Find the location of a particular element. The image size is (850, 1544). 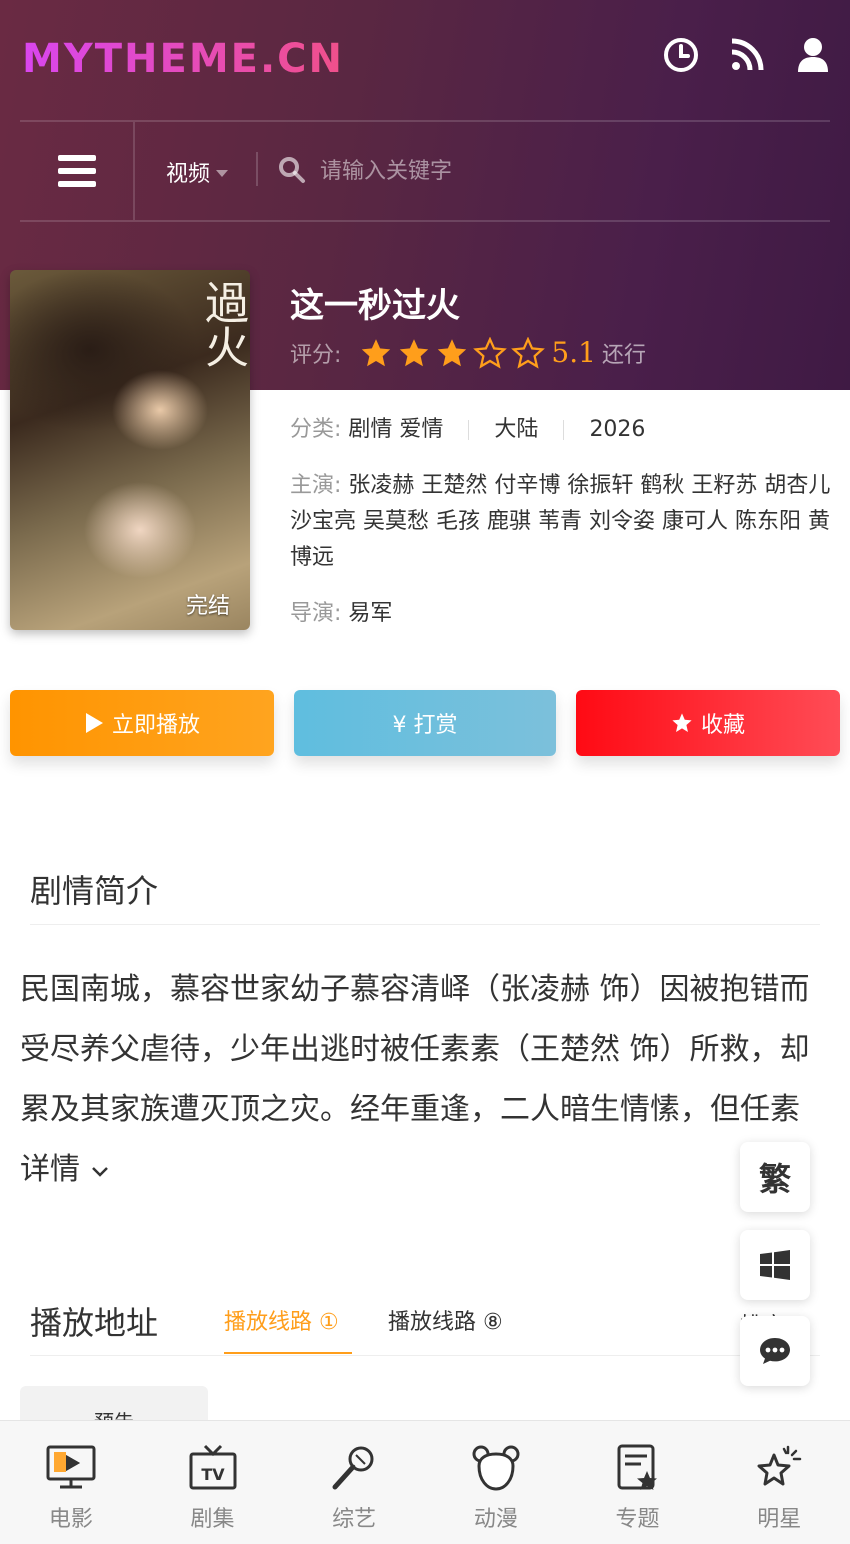

type-row: 分类: 剧情 爱情 大陆 2026 is located at coordinates (467, 430).